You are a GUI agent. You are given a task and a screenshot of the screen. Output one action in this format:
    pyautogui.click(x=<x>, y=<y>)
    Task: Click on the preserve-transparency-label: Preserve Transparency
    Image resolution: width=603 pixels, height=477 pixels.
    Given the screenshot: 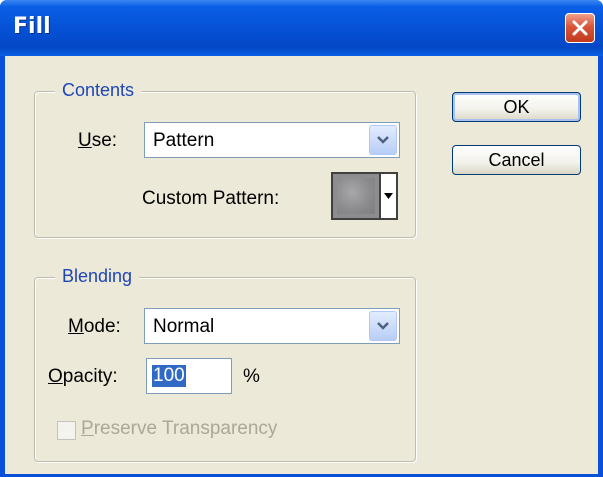 What is the action you would take?
    pyautogui.click(x=179, y=428)
    